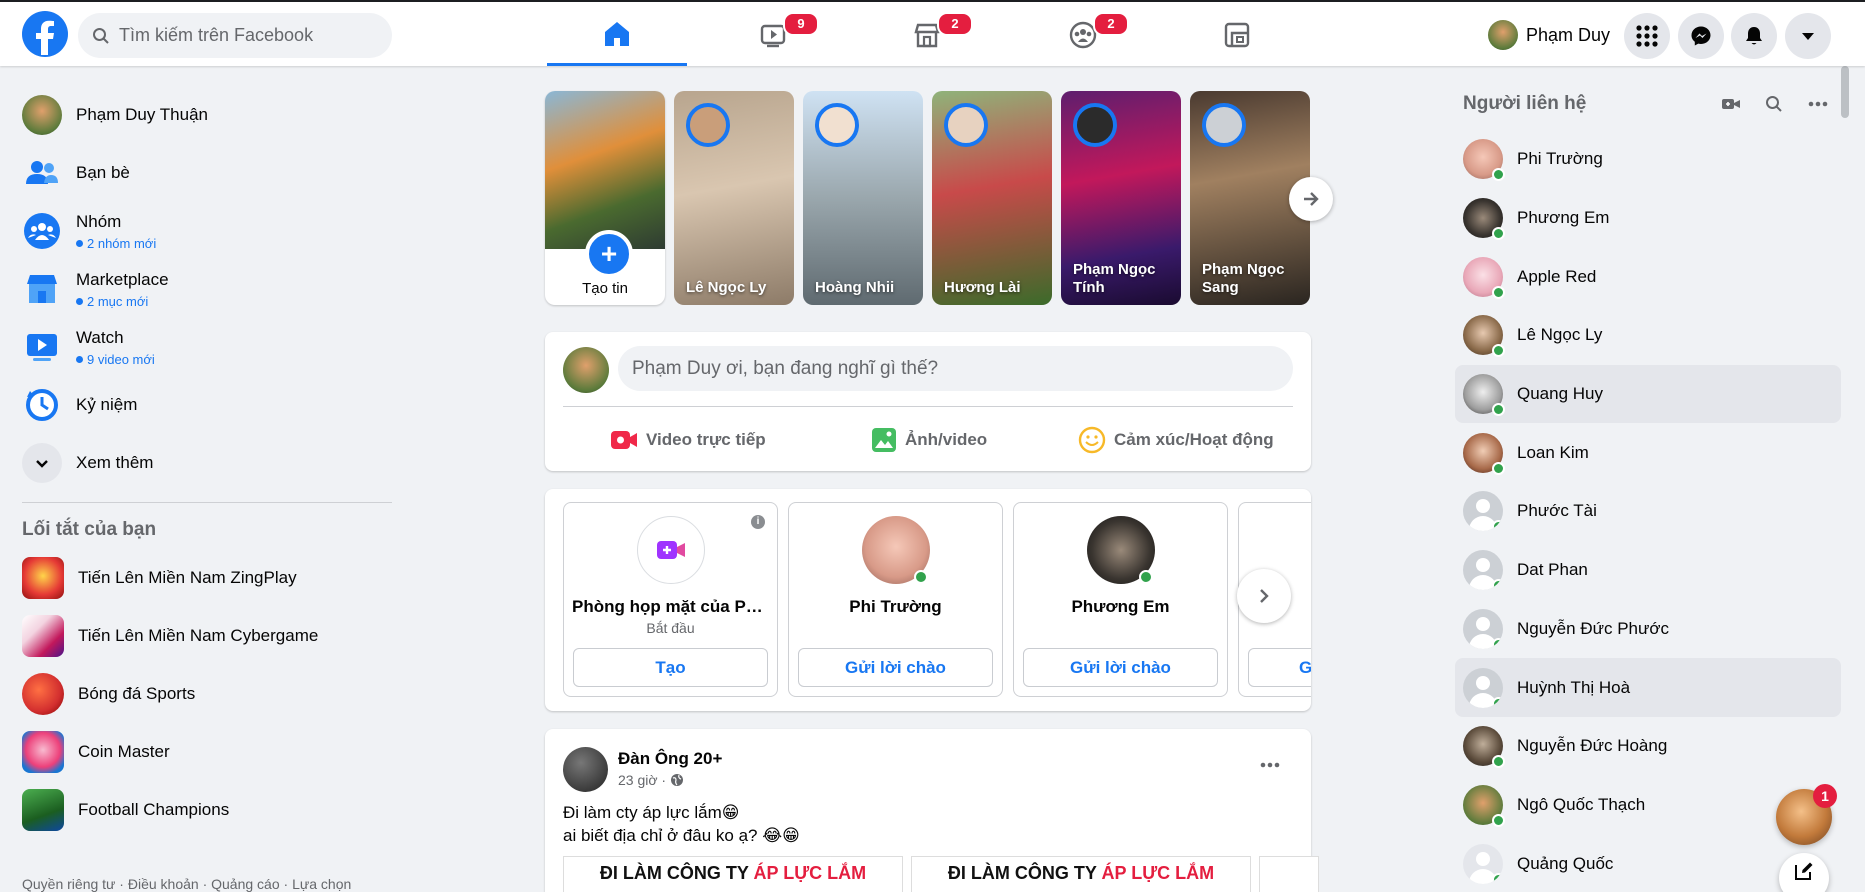  What do you see at coordinates (670, 759) in the screenshot?
I see `post-author: Đàn Ông 20+` at bounding box center [670, 759].